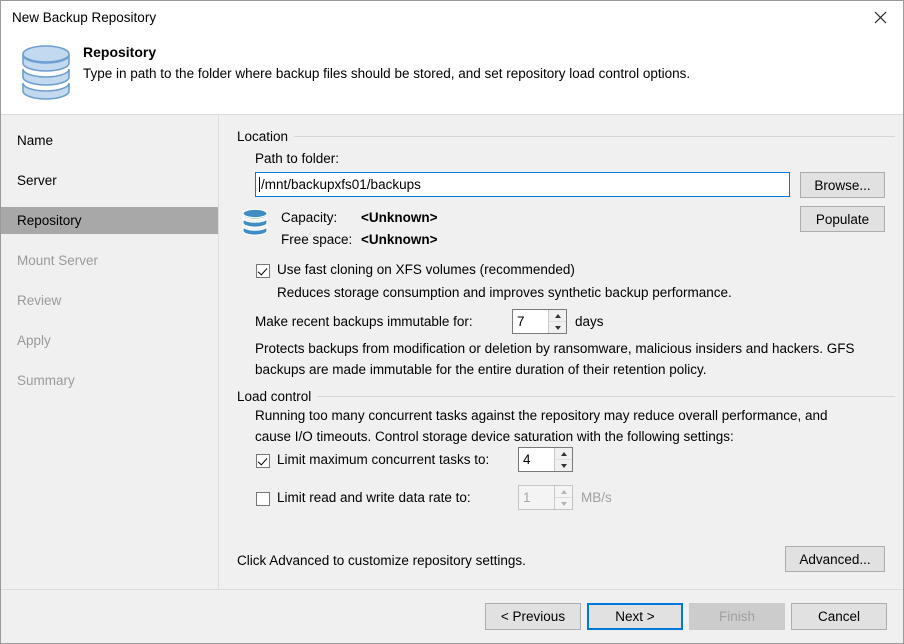 The width and height of the screenshot is (904, 644). I want to click on capacity-value: <Unknown>, so click(399, 217).